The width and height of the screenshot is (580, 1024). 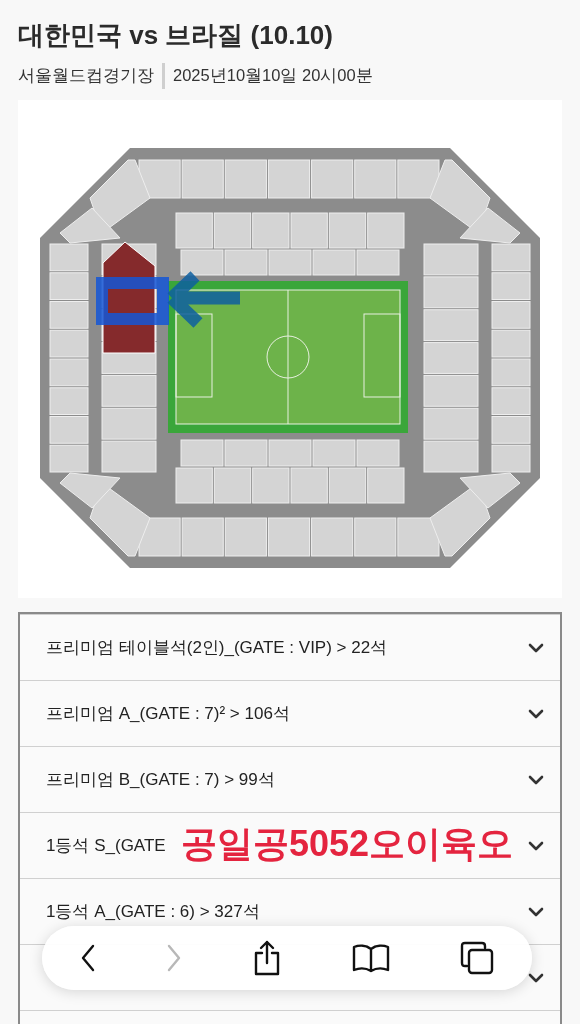 I want to click on seat-category-label: 프리미엄 A_(GATE : 7)² > 106석, so click(x=168, y=713).